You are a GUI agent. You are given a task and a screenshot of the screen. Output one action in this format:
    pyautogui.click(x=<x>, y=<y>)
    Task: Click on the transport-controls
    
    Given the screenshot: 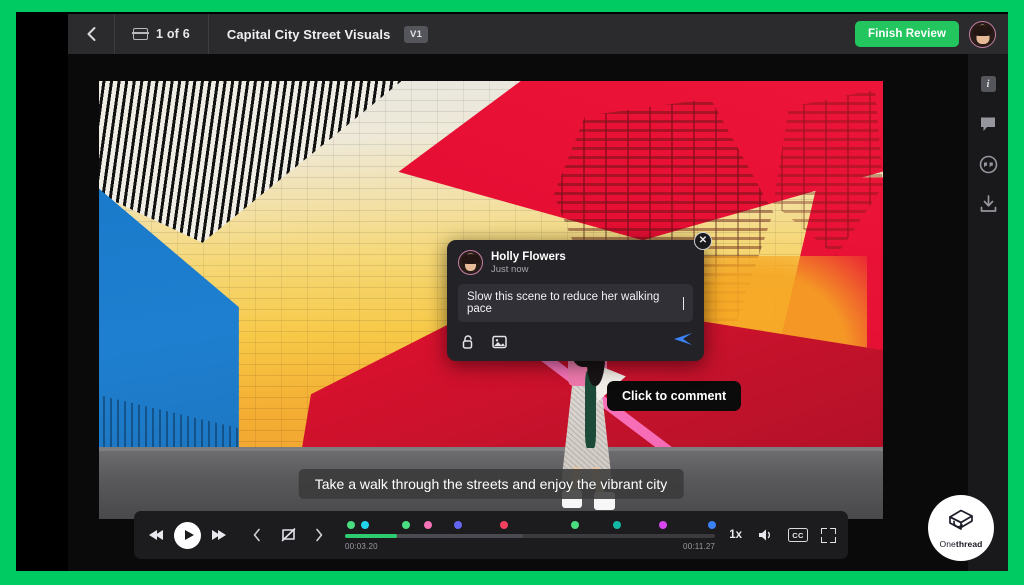 What is the action you would take?
    pyautogui.click(x=187, y=535)
    